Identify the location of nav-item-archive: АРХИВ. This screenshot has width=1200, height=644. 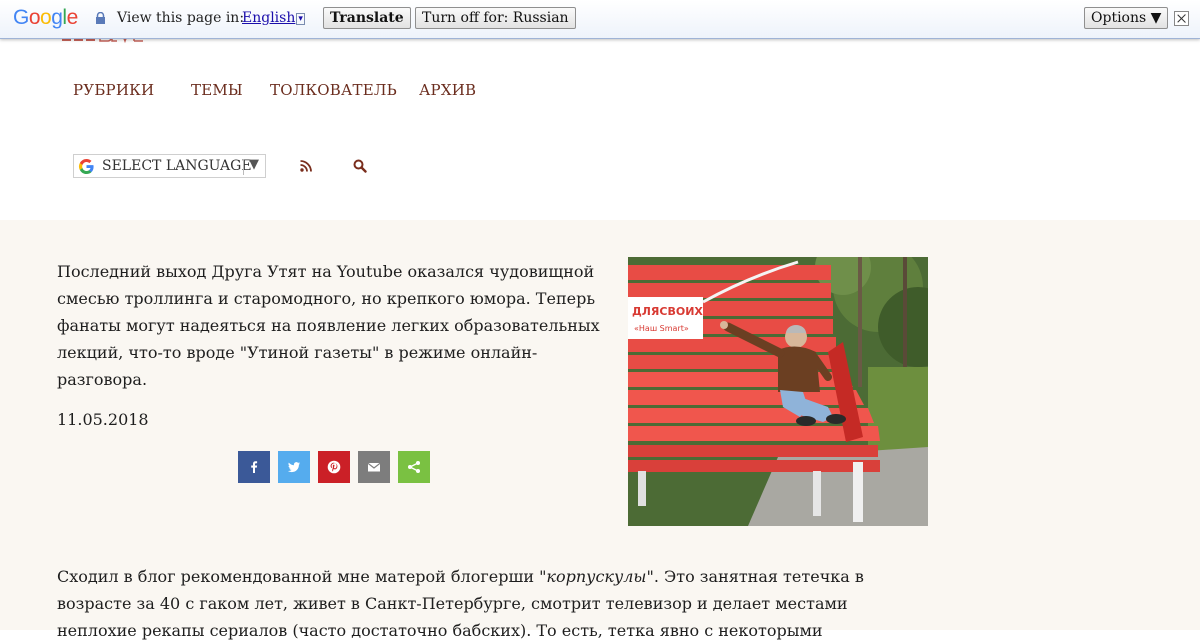
(447, 90).